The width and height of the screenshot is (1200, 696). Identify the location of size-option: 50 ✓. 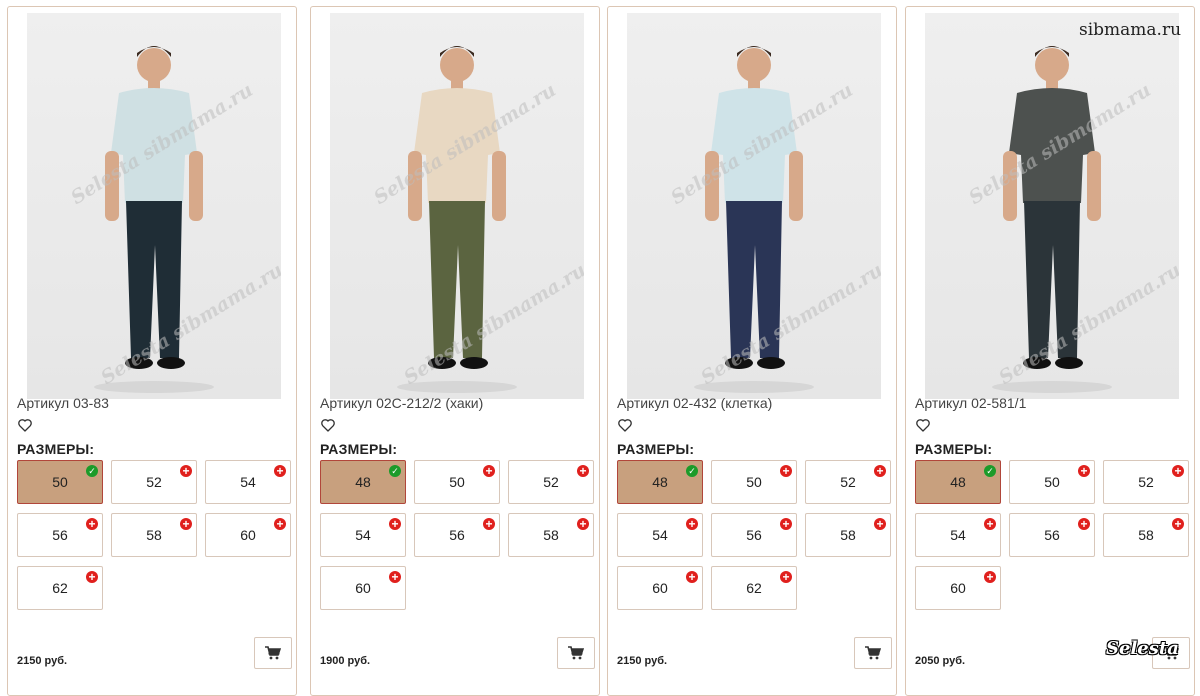
(60, 482).